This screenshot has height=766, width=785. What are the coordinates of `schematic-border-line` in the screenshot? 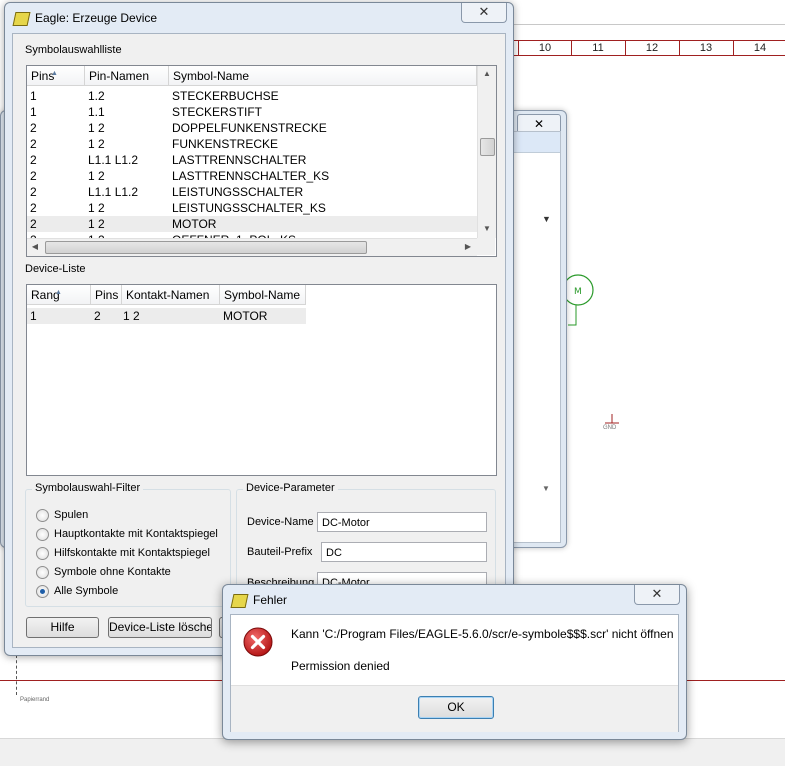 It's located at (648, 24).